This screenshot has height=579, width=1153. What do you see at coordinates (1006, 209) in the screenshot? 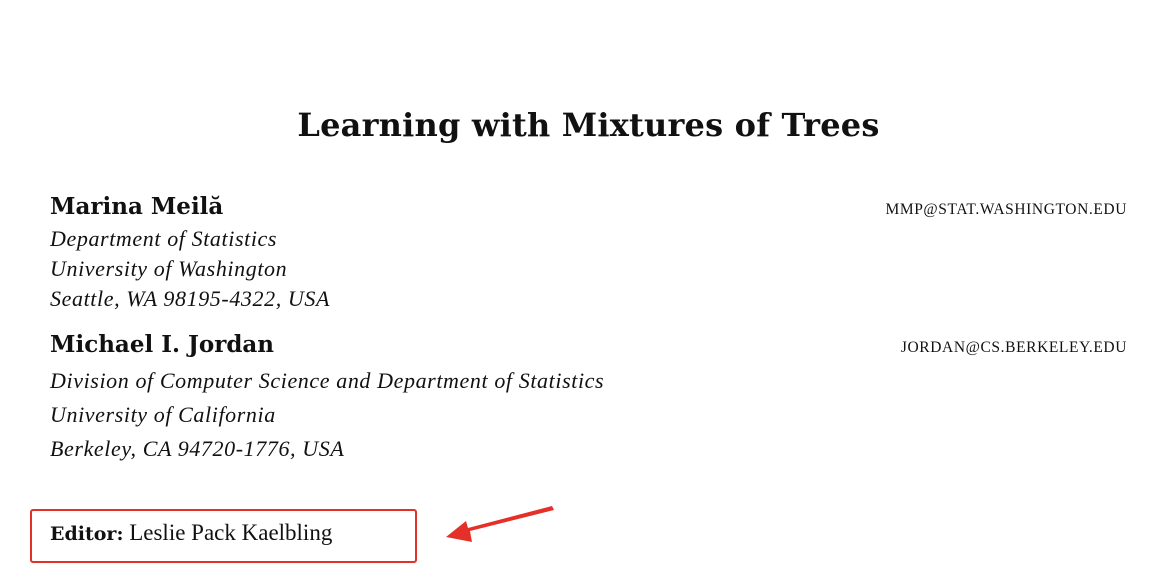
I see `author-email-1: MMP@STAT.WASHINGTON.EDU` at bounding box center [1006, 209].